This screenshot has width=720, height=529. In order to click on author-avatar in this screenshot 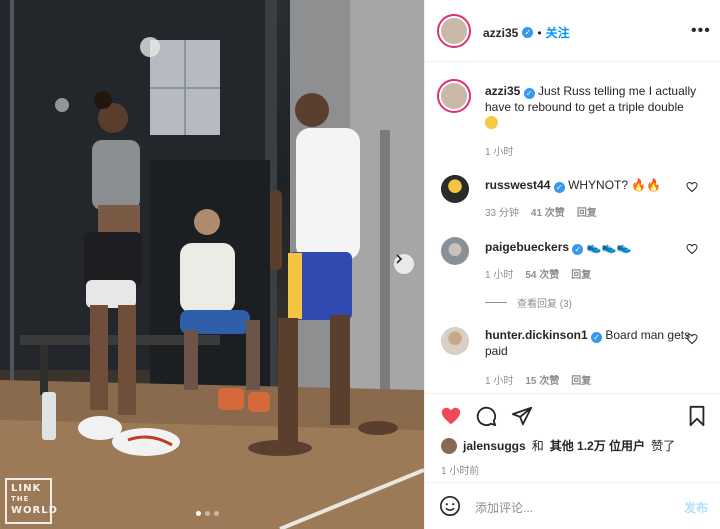, I will do `click(454, 31)`.